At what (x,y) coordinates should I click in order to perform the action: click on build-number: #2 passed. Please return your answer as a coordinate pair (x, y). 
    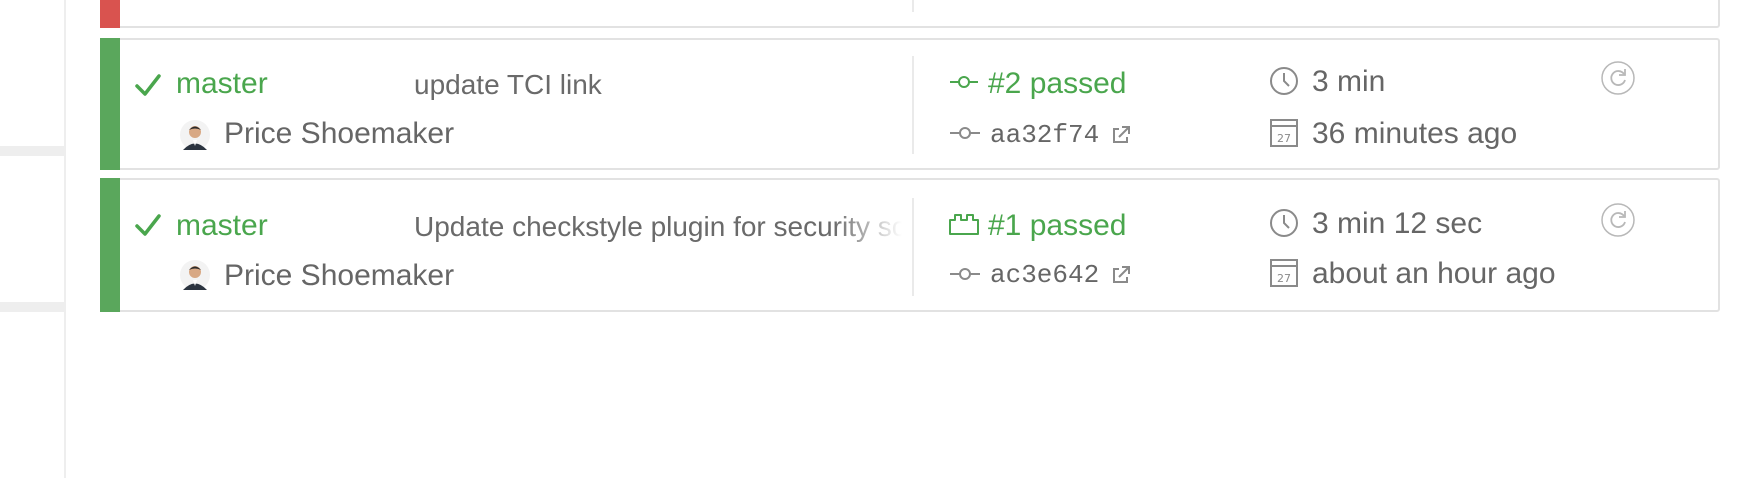
    Looking at the image, I should click on (1057, 84).